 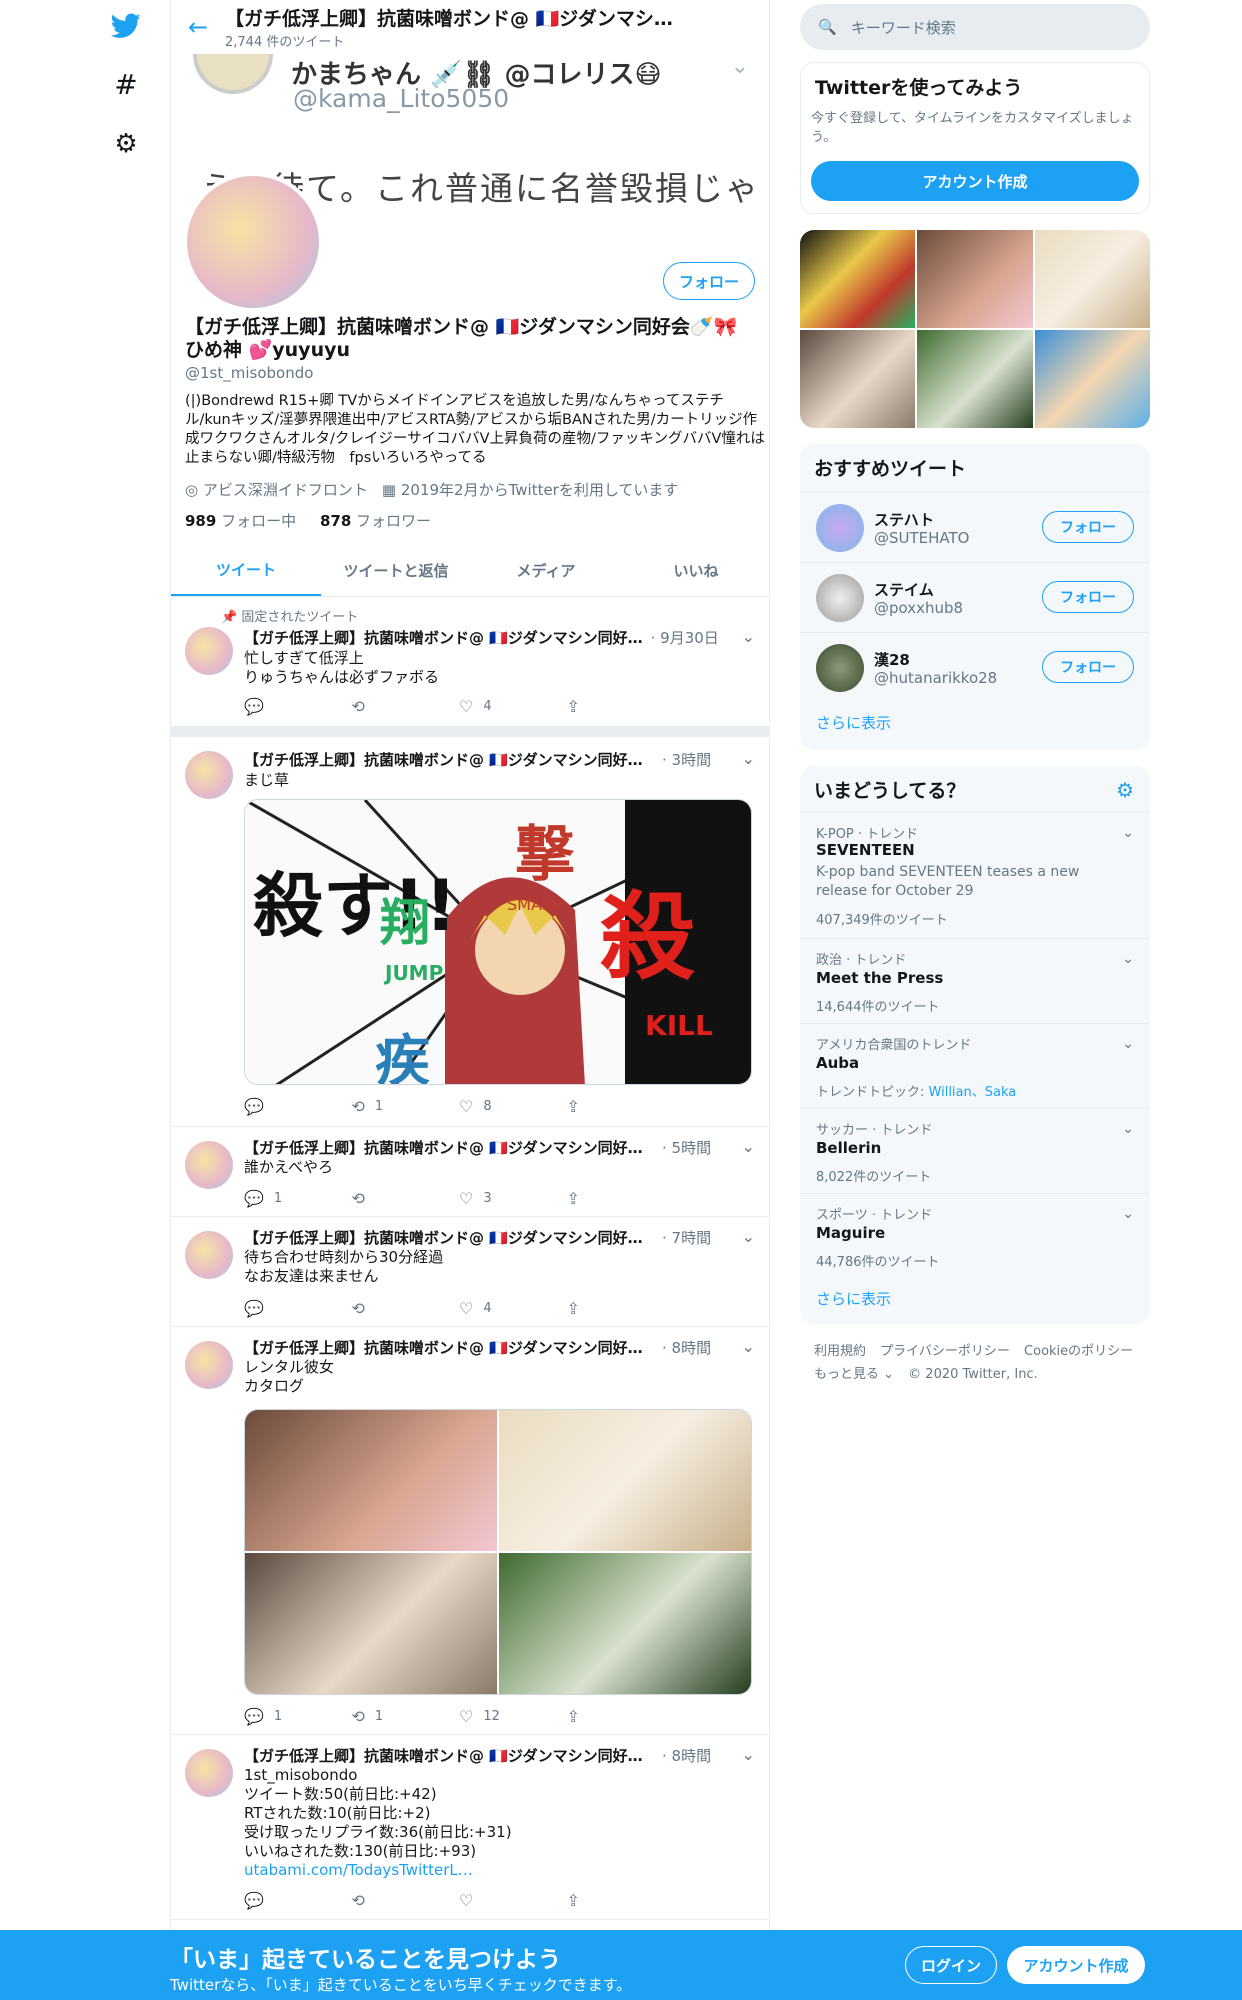 I want to click on followers-link: 878 フォロワー, so click(x=375, y=521).